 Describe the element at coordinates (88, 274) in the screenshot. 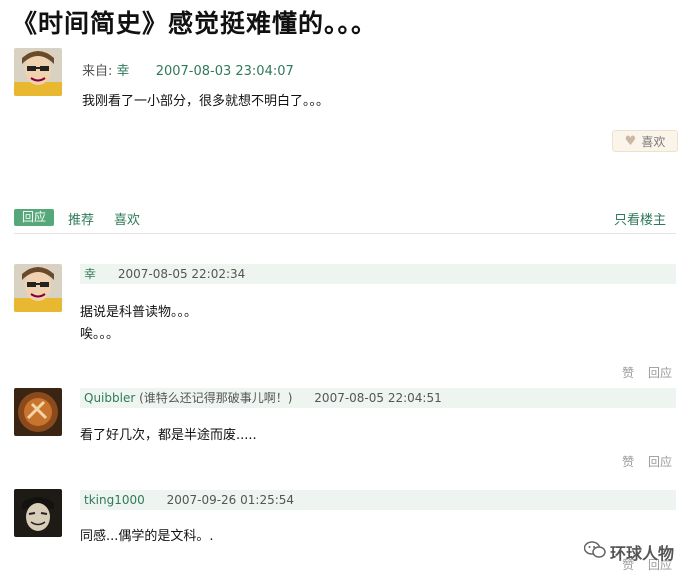

I see `comment-author-link: 幸` at that location.